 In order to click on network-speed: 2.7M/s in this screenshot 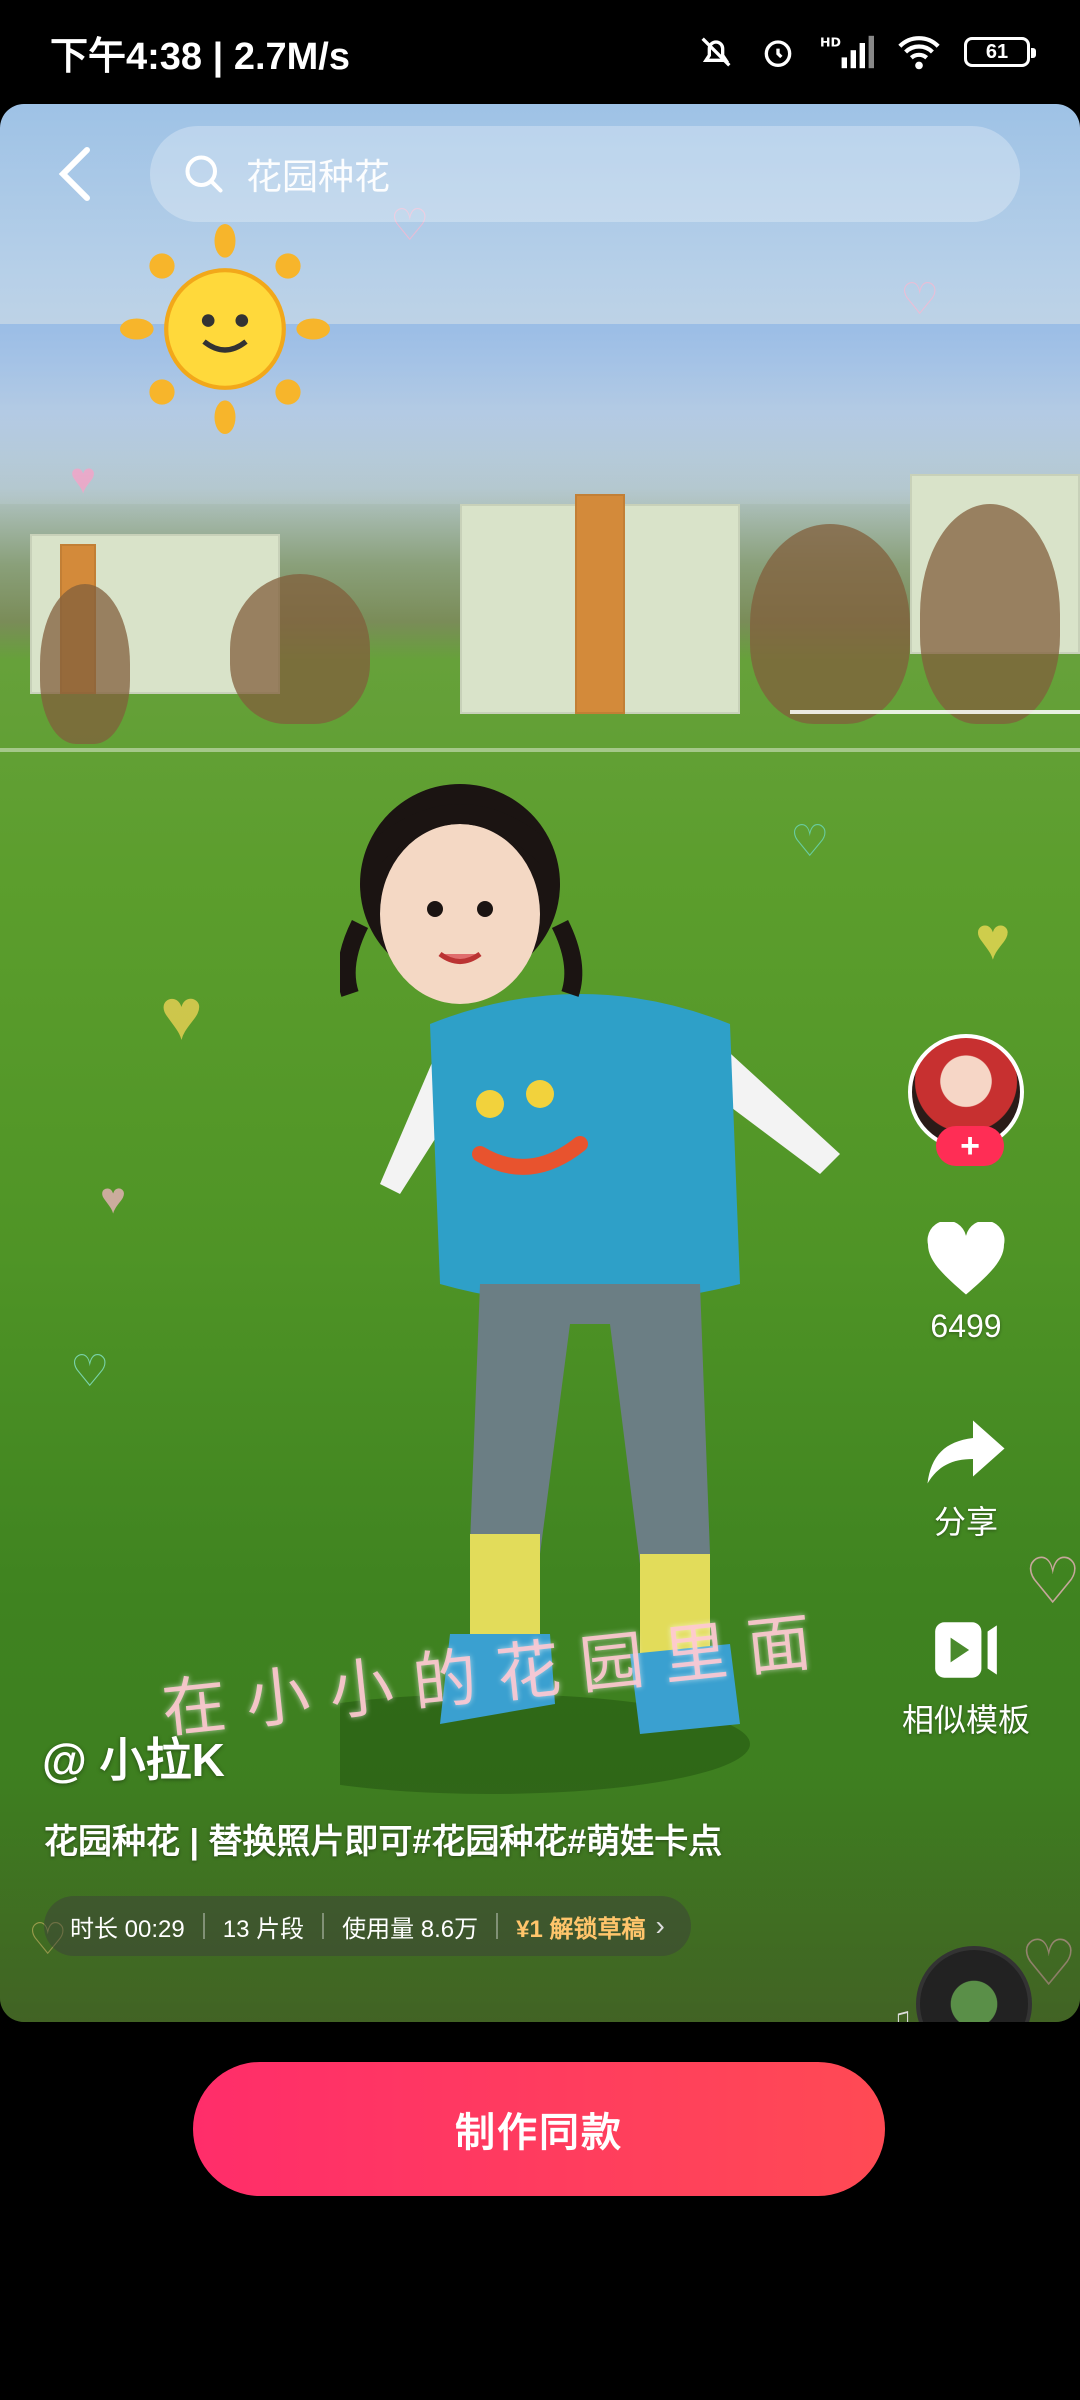, I will do `click(291, 56)`.